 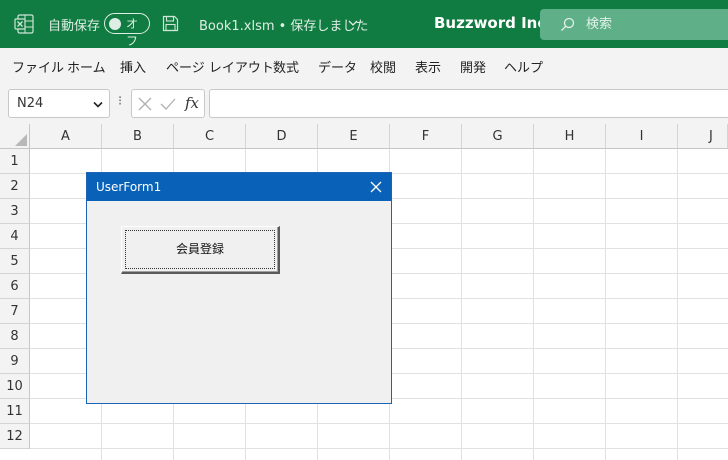 I want to click on column-header-j: J, so click(x=703, y=136).